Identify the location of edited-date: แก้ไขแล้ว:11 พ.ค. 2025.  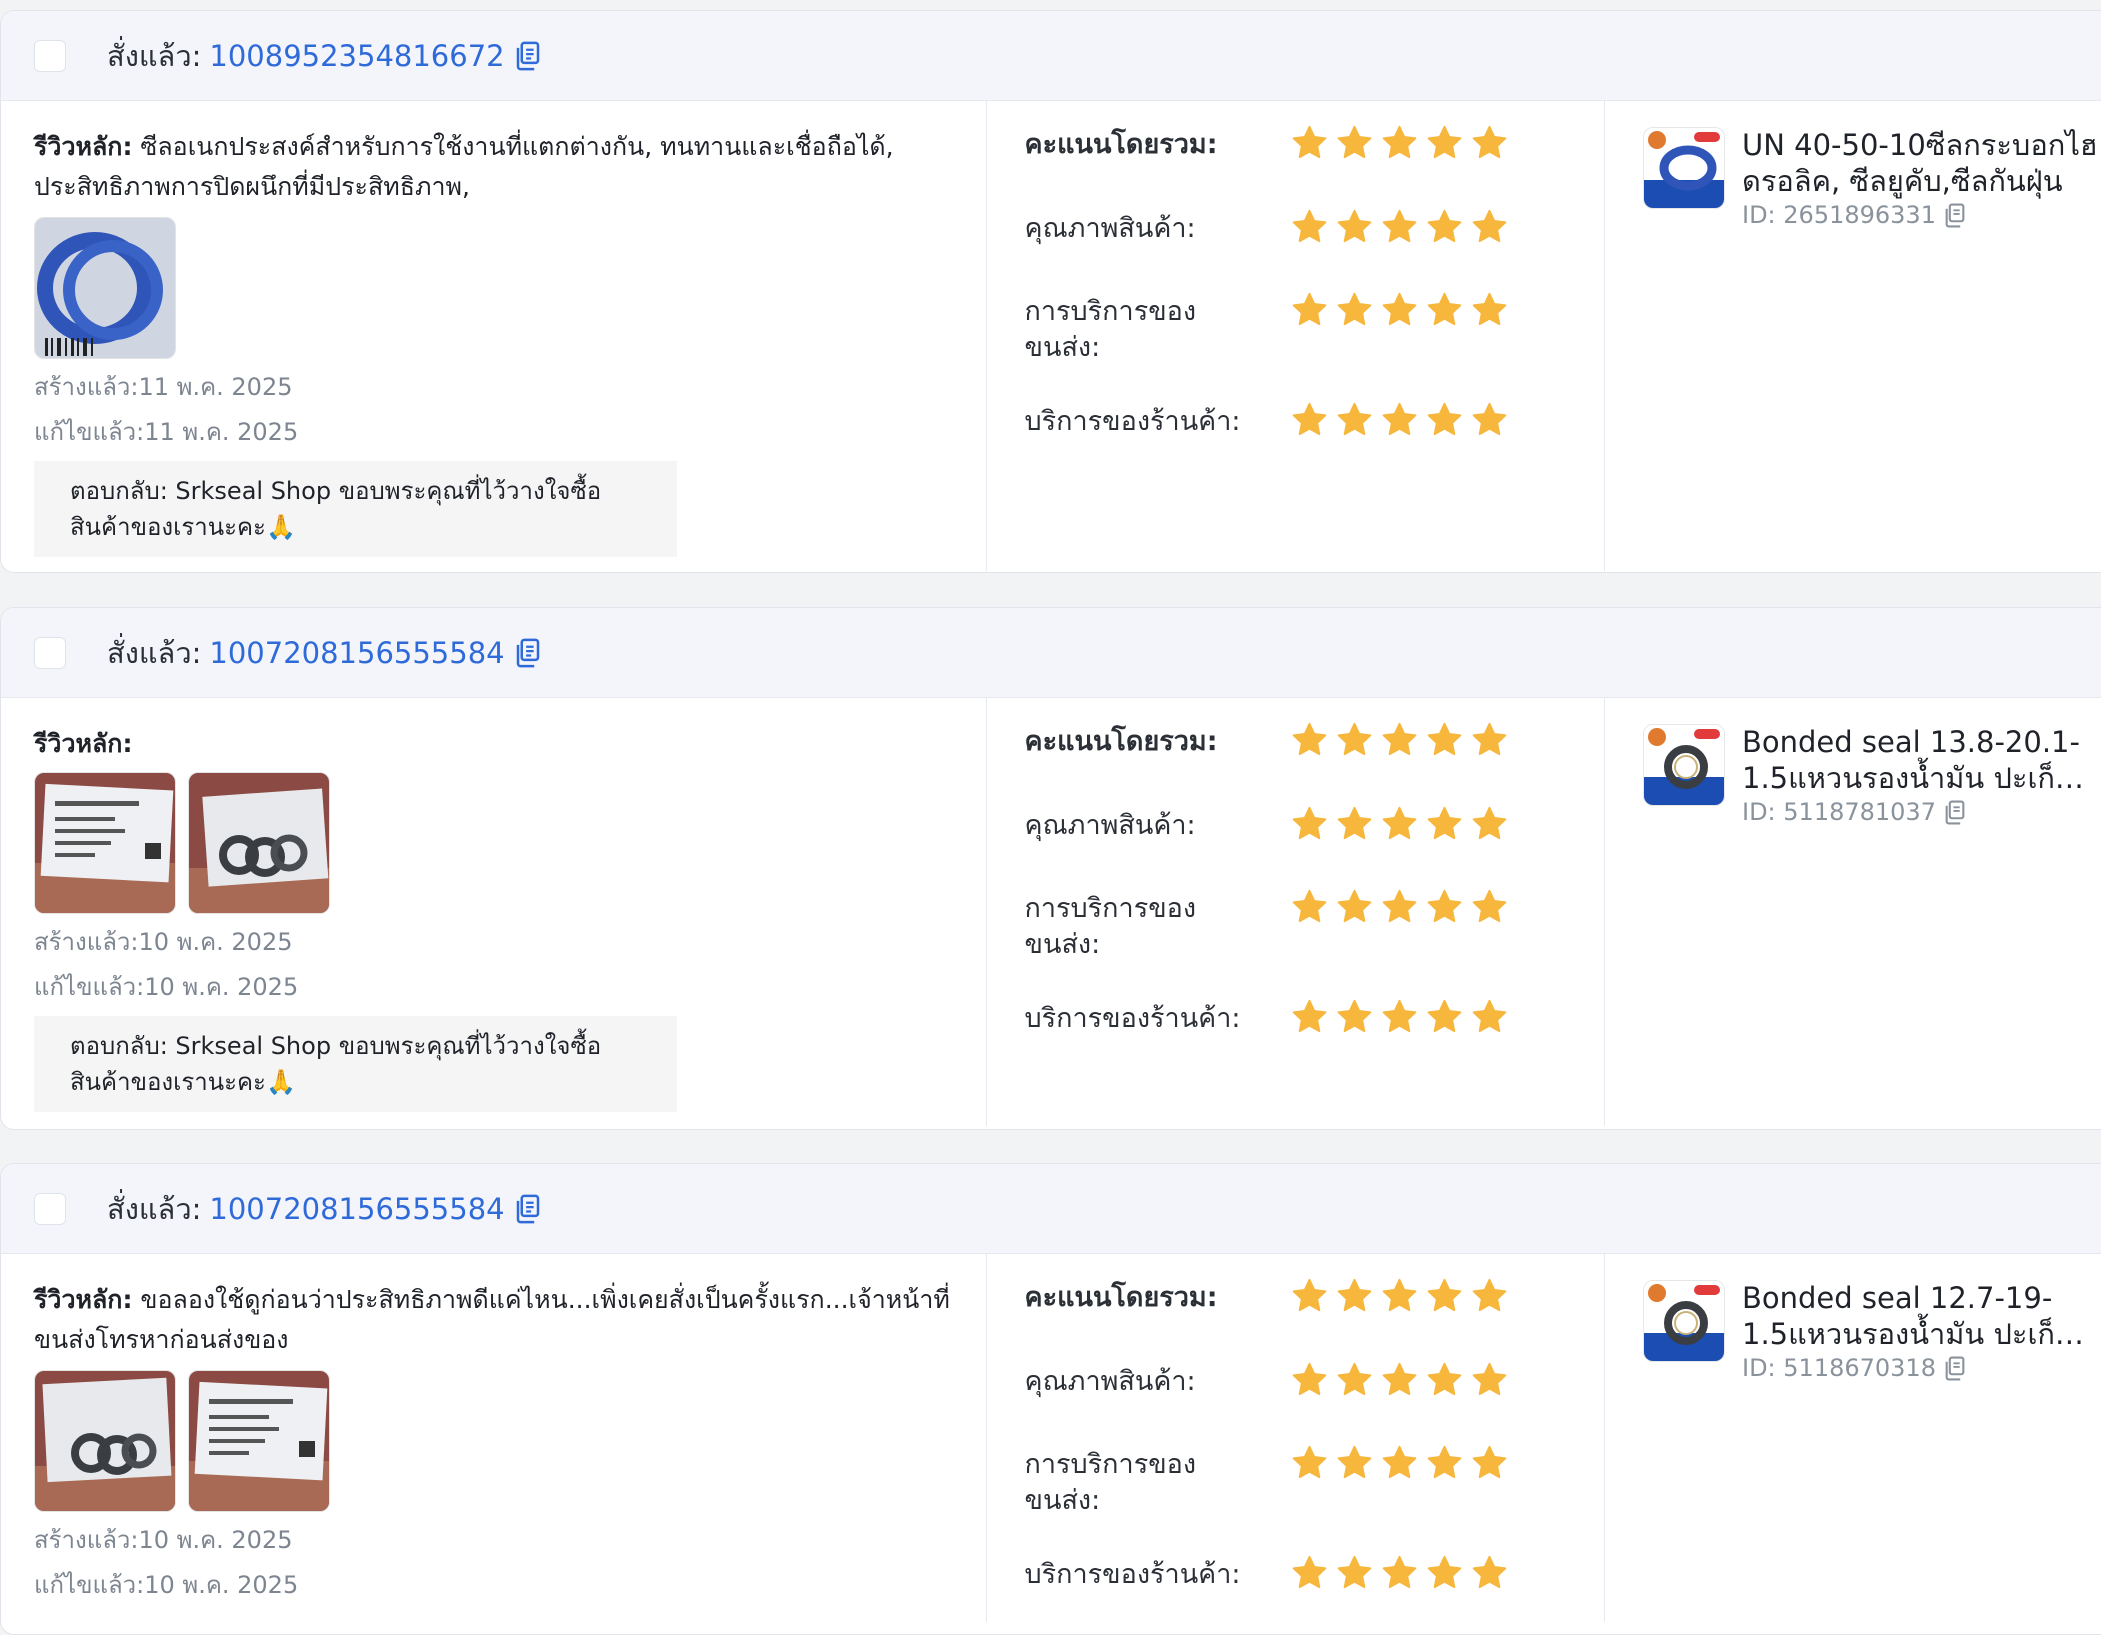
(166, 432).